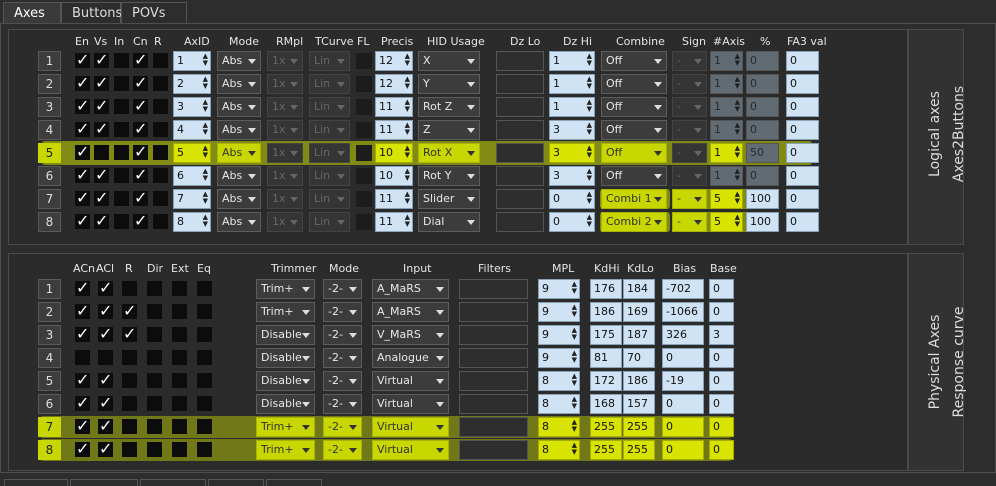 The height and width of the screenshot is (486, 996). Describe the element at coordinates (342, 404) in the screenshot. I see `mode-dropdown: -2-` at that location.